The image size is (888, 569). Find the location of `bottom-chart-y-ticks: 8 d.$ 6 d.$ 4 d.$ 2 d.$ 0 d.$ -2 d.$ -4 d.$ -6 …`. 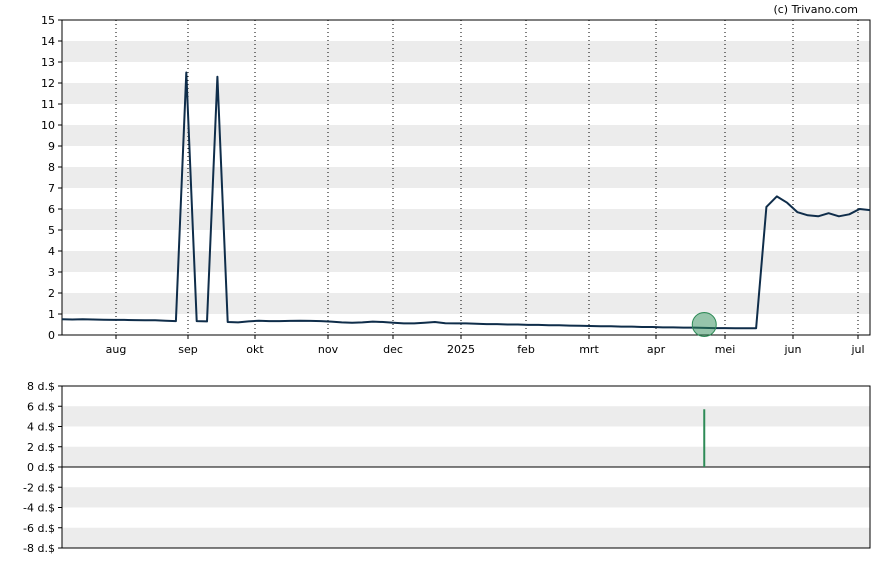

bottom-chart-y-ticks: 8 d.$ 6 d.$ 4 d.$ 2 d.$ 0 d.$ -2 d.$ -4 d.$ -6 … is located at coordinates (42, 467).